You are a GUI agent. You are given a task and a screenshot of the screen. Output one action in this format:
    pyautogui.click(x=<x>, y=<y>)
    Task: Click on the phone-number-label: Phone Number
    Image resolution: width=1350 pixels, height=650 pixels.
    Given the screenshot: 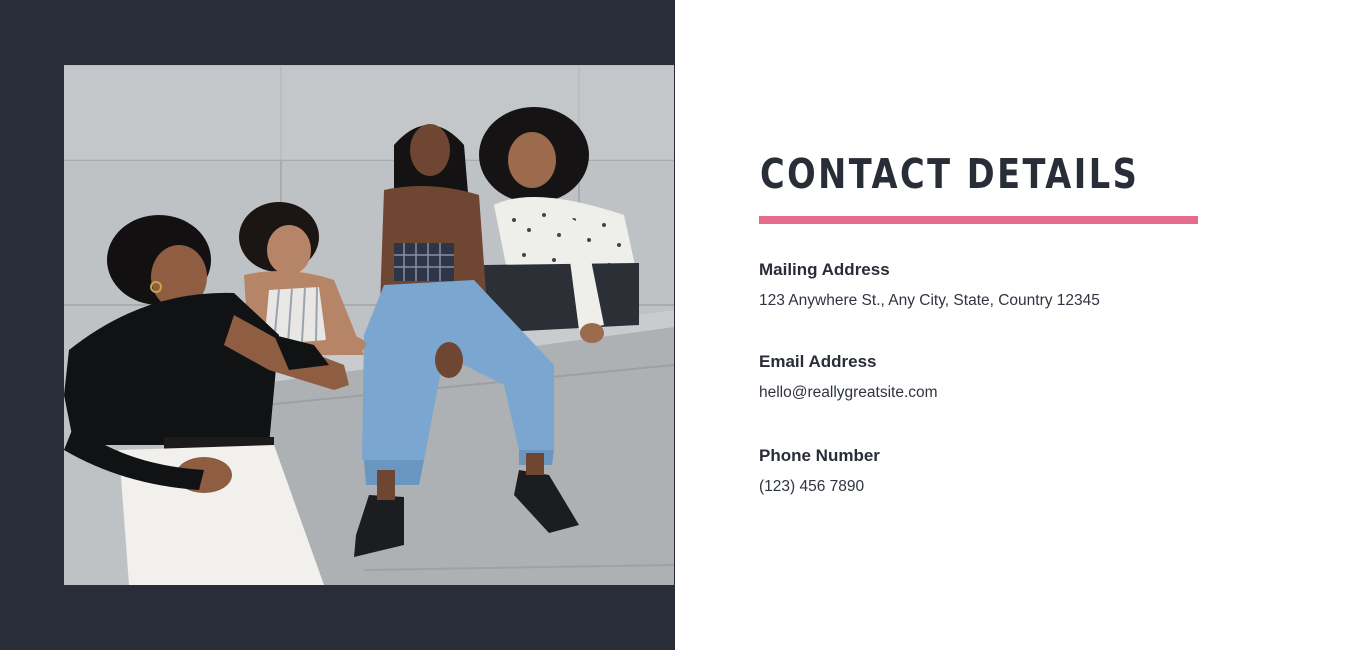 What is the action you would take?
    pyautogui.click(x=819, y=455)
    